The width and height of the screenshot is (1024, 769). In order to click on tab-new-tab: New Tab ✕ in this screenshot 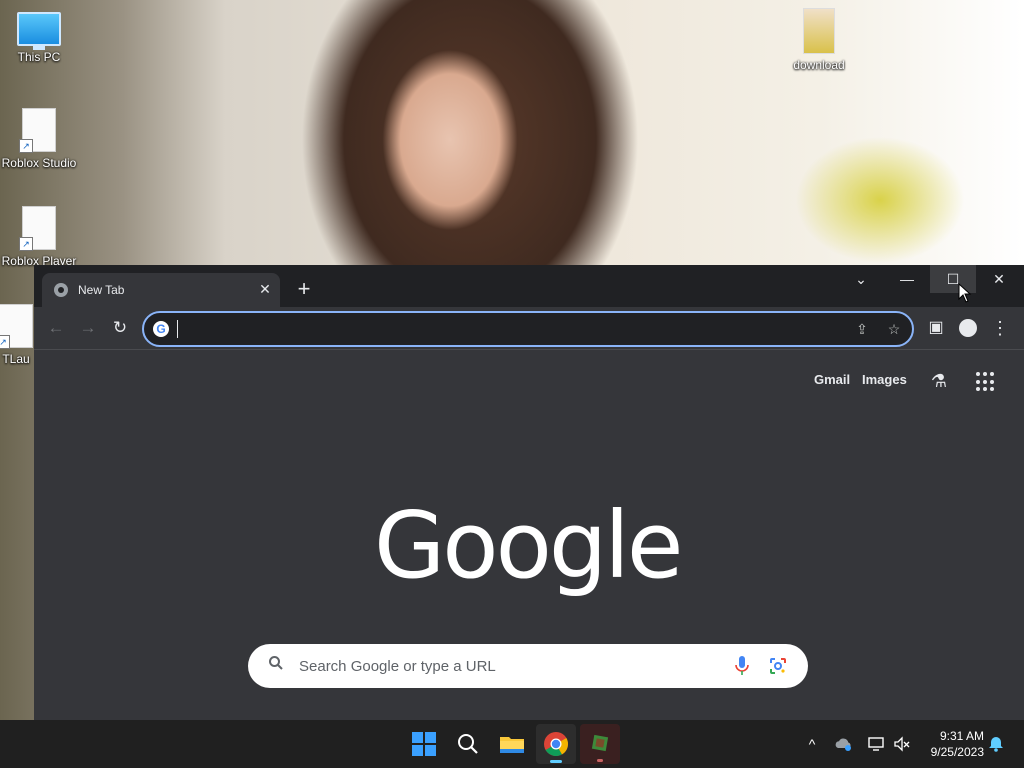, I will do `click(161, 290)`.